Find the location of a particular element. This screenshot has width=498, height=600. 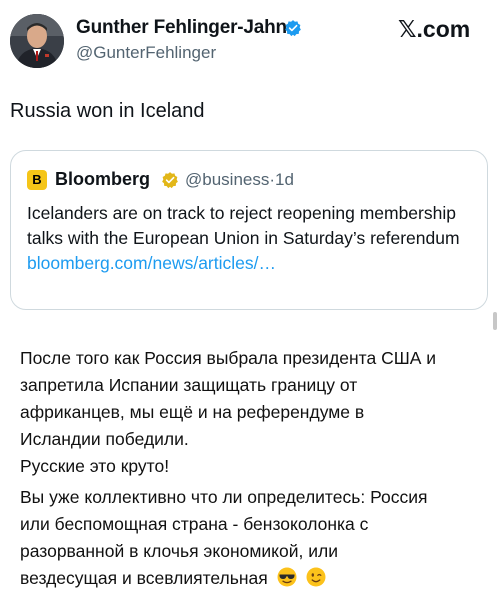

comment-line: запретила Испании защищать границу от is located at coordinates (189, 385).